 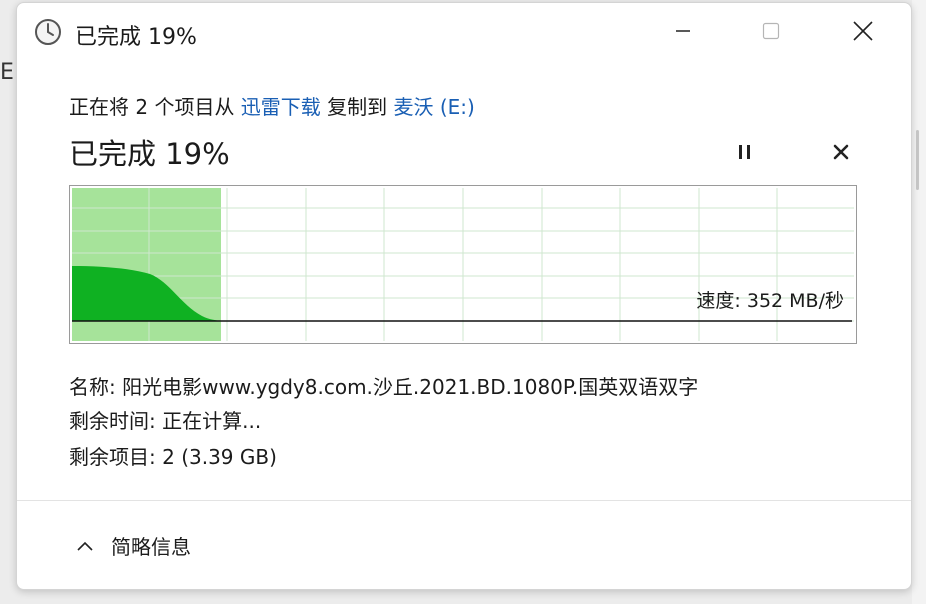 I want to click on maximize-button, so click(x=771, y=31).